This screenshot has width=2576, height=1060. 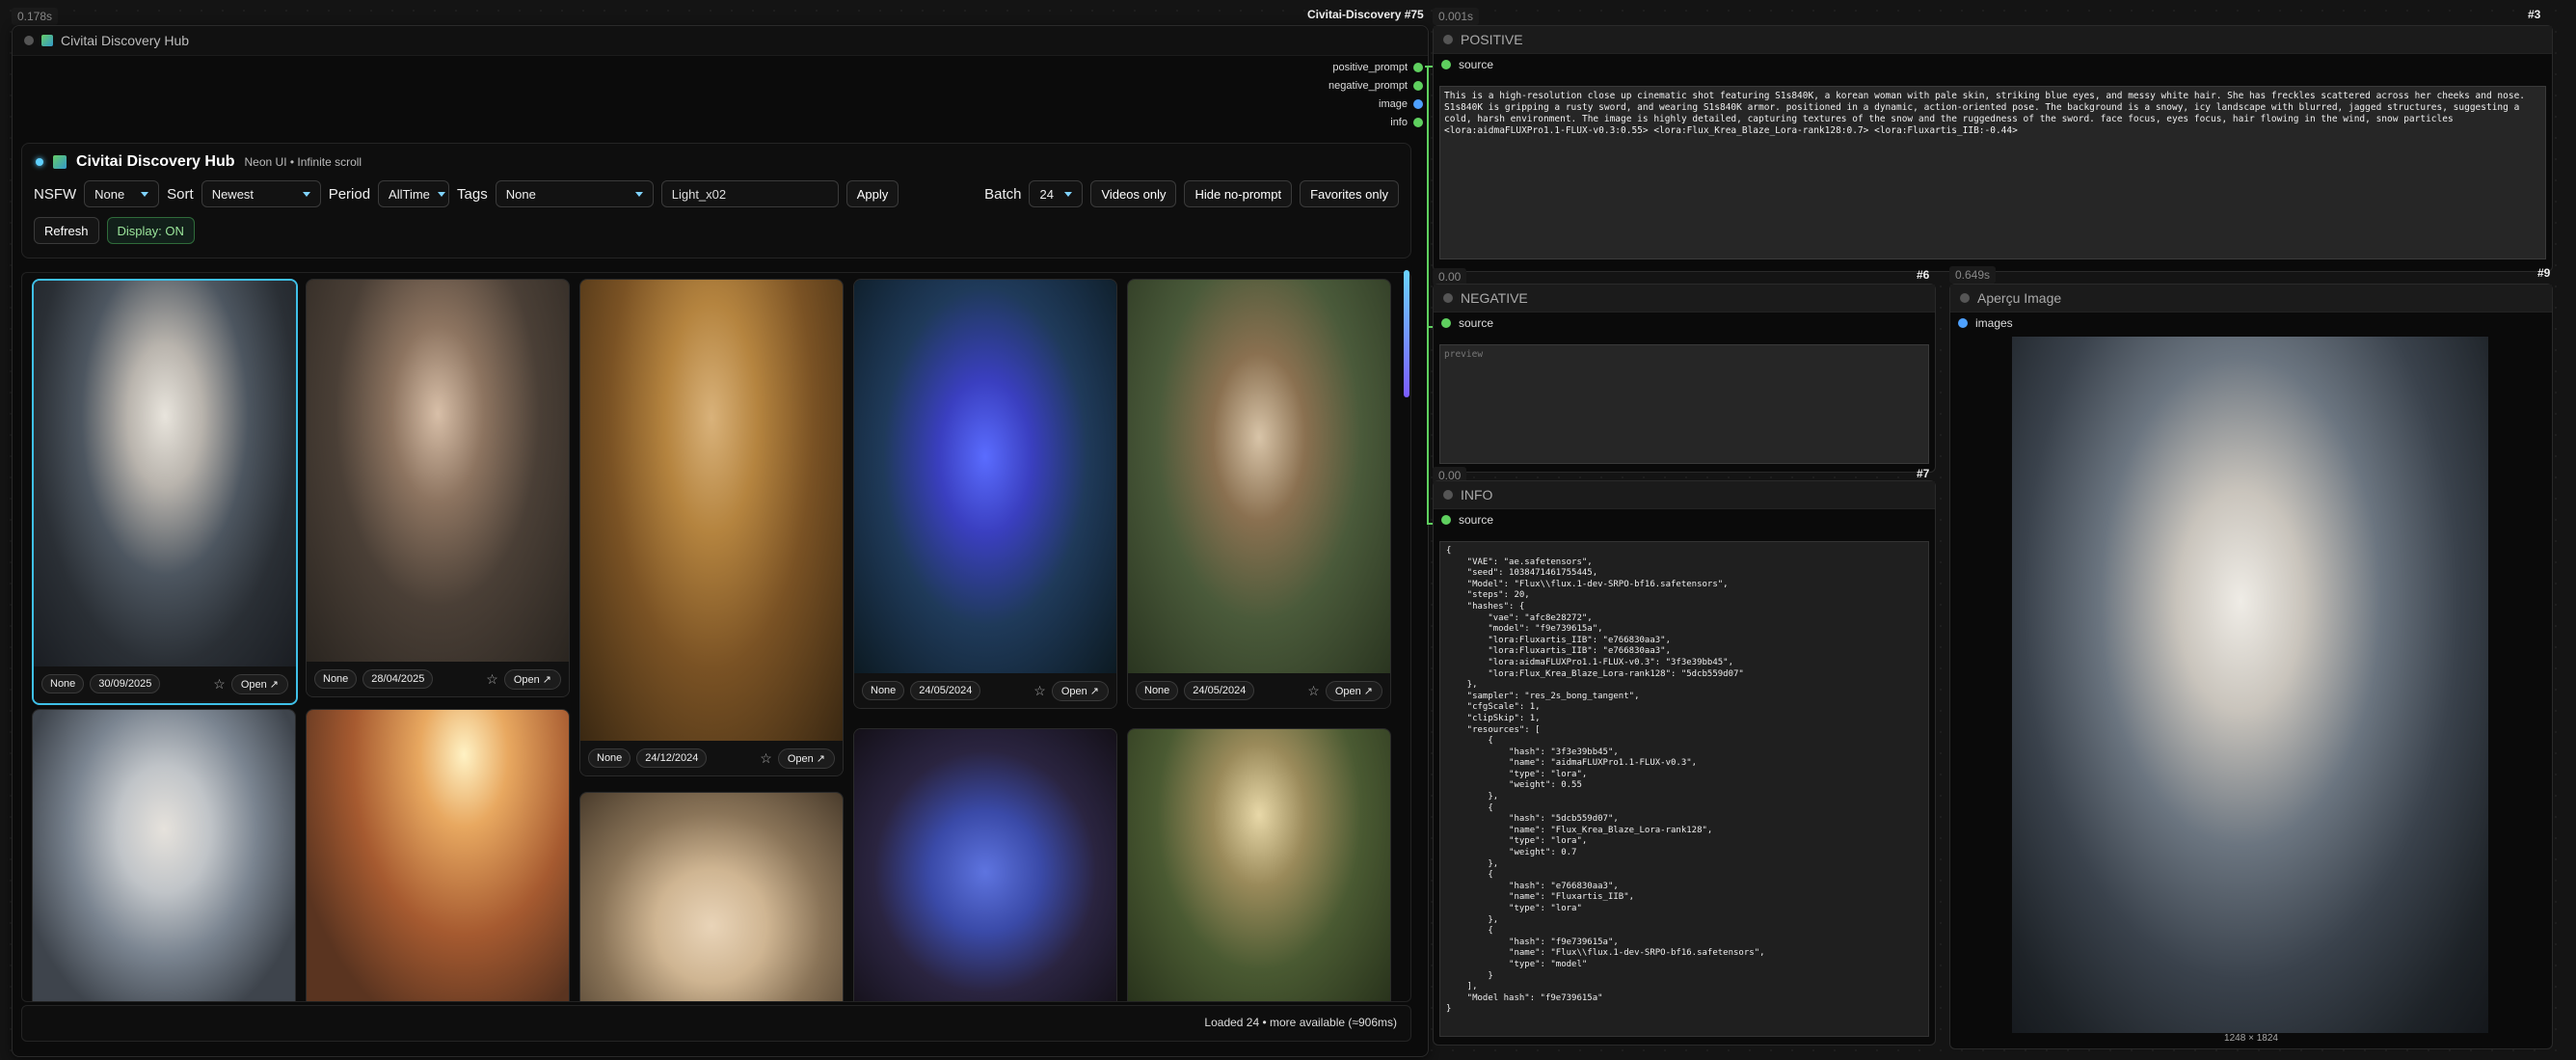 What do you see at coordinates (574, 193) in the screenshot?
I see `tags-select: None` at bounding box center [574, 193].